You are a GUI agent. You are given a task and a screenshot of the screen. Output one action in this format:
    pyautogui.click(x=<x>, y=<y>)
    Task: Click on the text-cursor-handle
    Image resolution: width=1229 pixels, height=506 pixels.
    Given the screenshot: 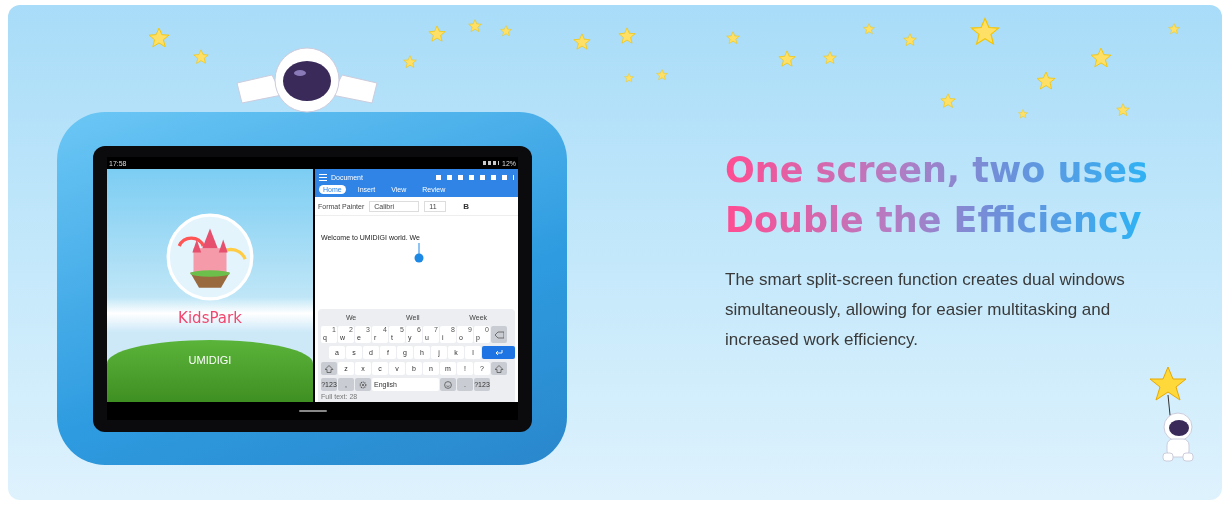 What is the action you would take?
    pyautogui.click(x=419, y=253)
    